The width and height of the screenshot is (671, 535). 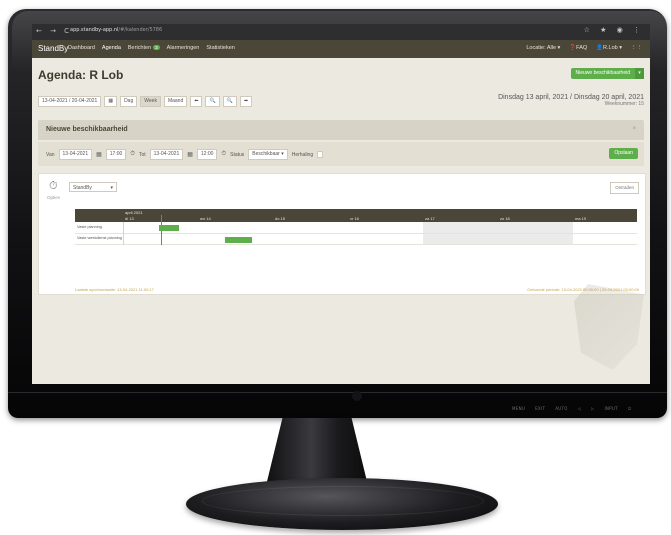 I want to click on new-availability-button: Nieuwe beschikbaarheid ▾, so click(x=607, y=73).